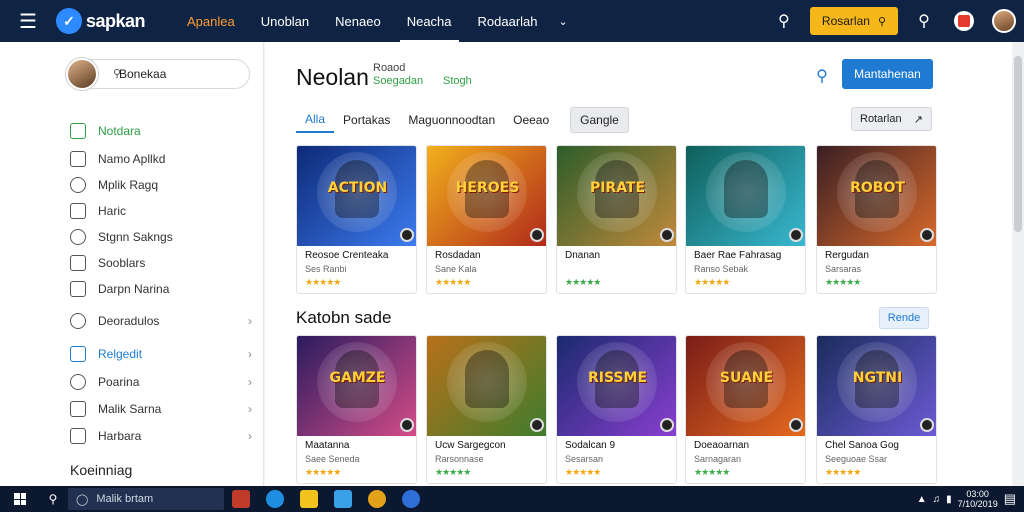 Image resolution: width=1024 pixels, height=512 pixels. I want to click on sidebar-item-label: Haric, so click(112, 211).